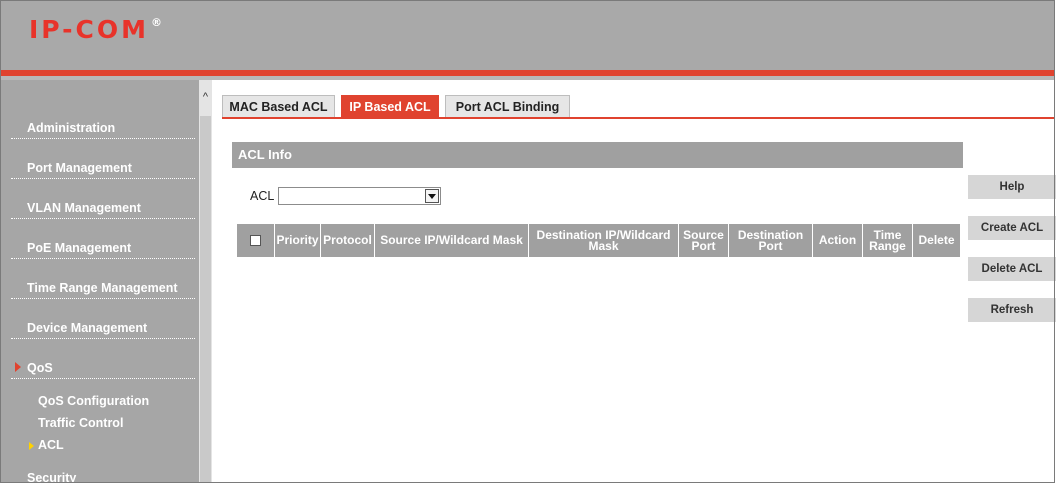 The image size is (1056, 484). Describe the element at coordinates (100, 361) in the screenshot. I see `sidebar-item-qos: QoS` at that location.